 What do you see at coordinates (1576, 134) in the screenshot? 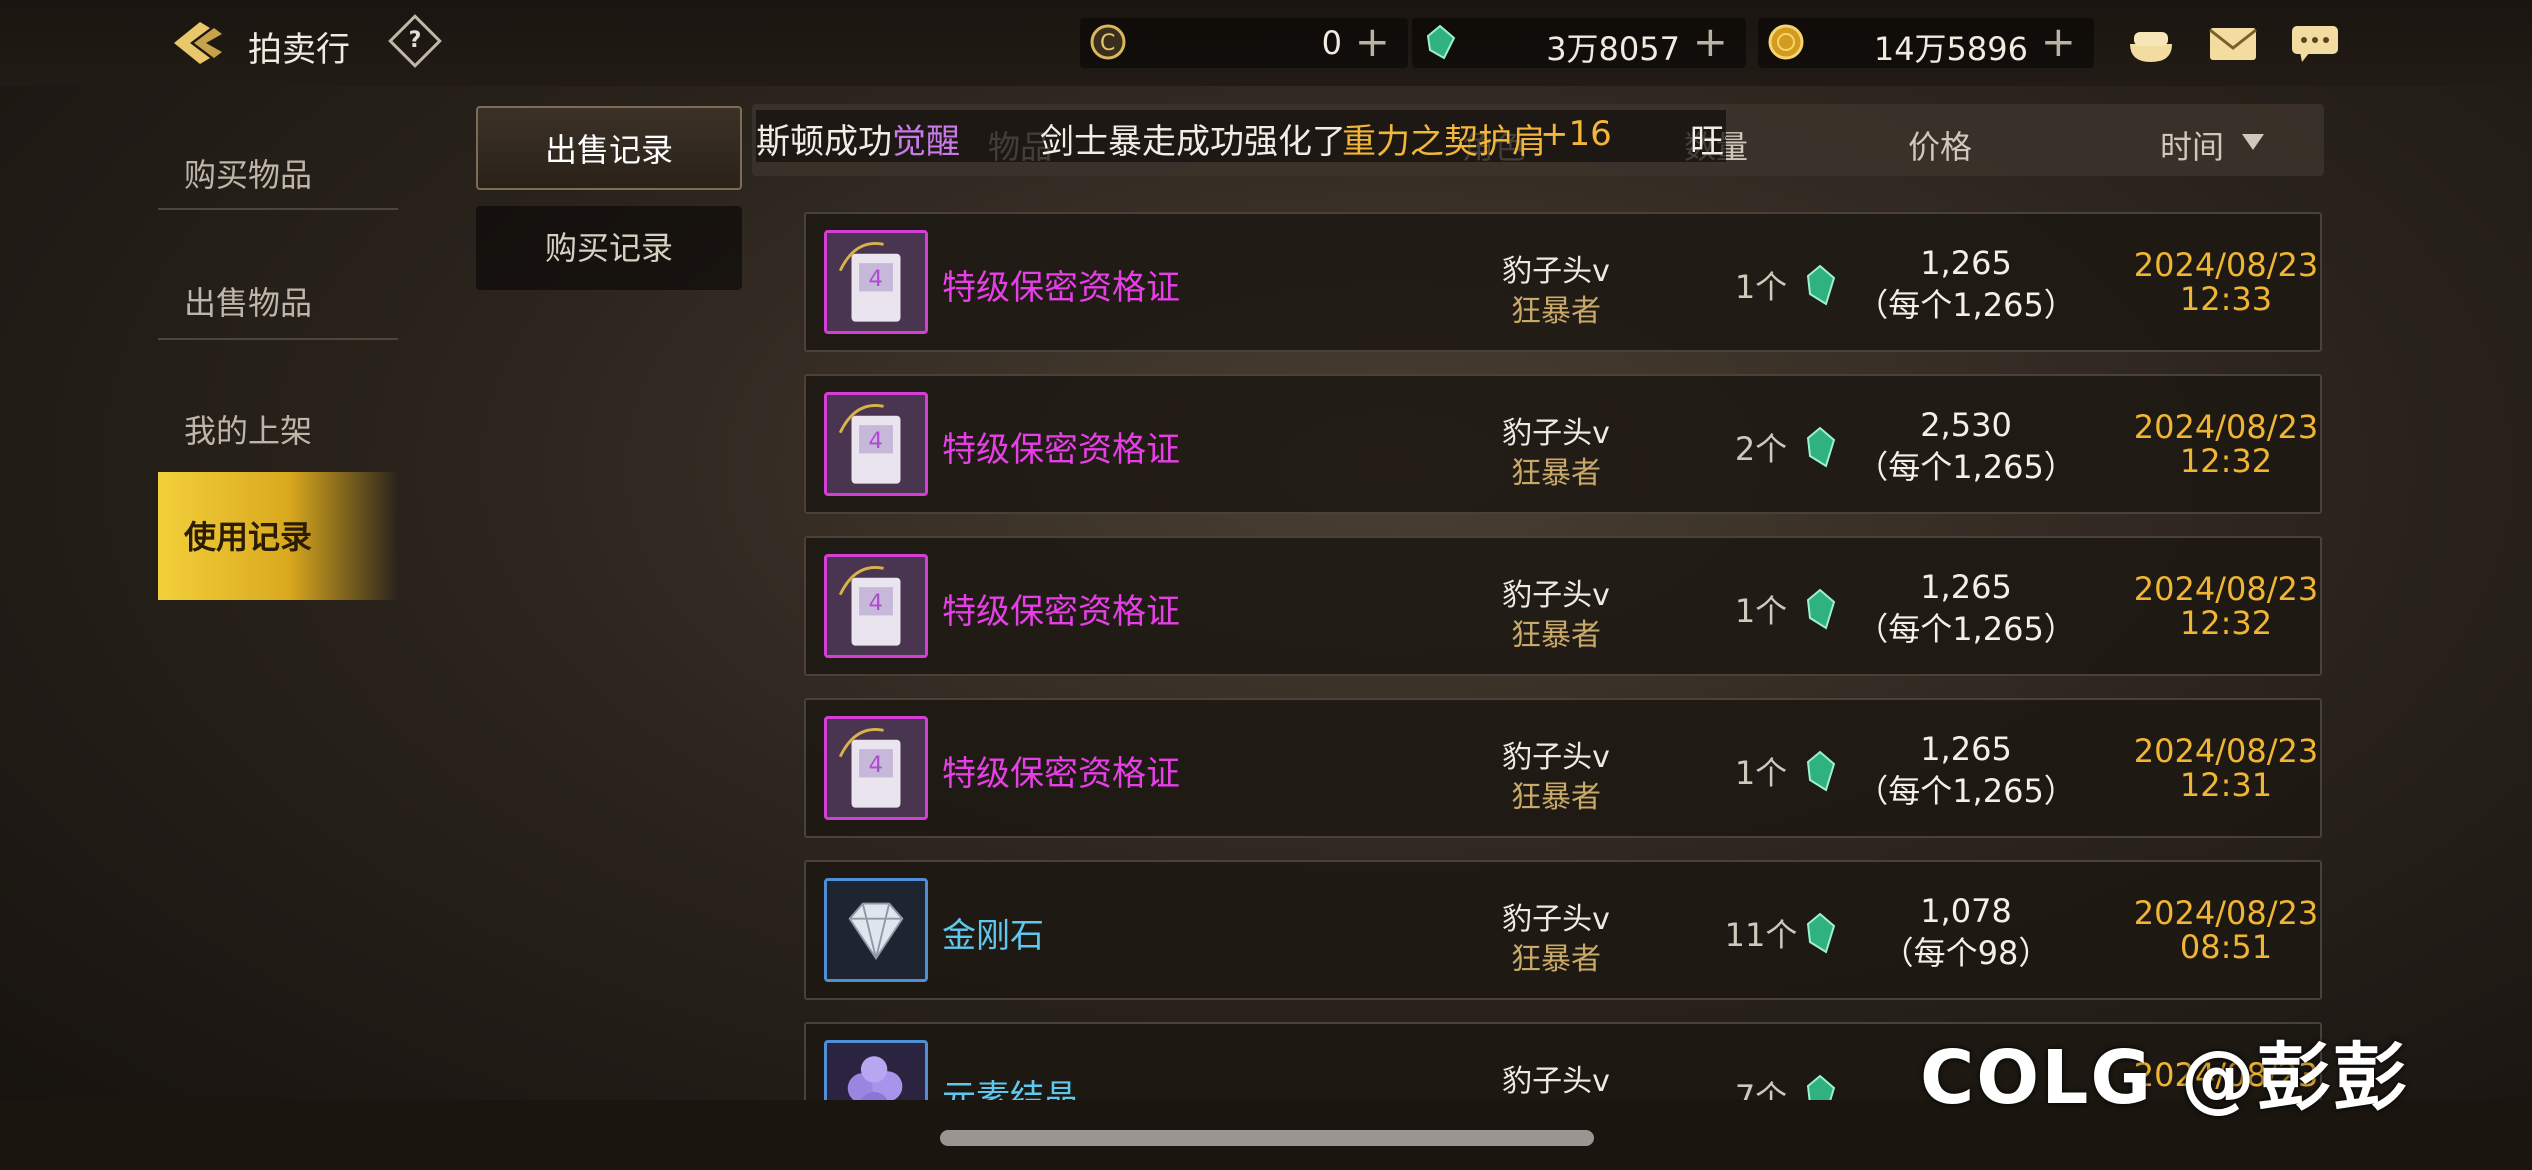
I see `ticker-highlight: +16` at bounding box center [1576, 134].